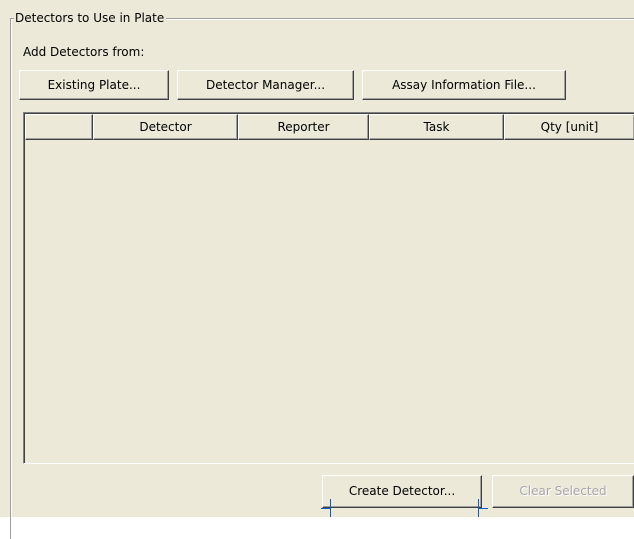  I want to click on callout-tick-left, so click(326, 508).